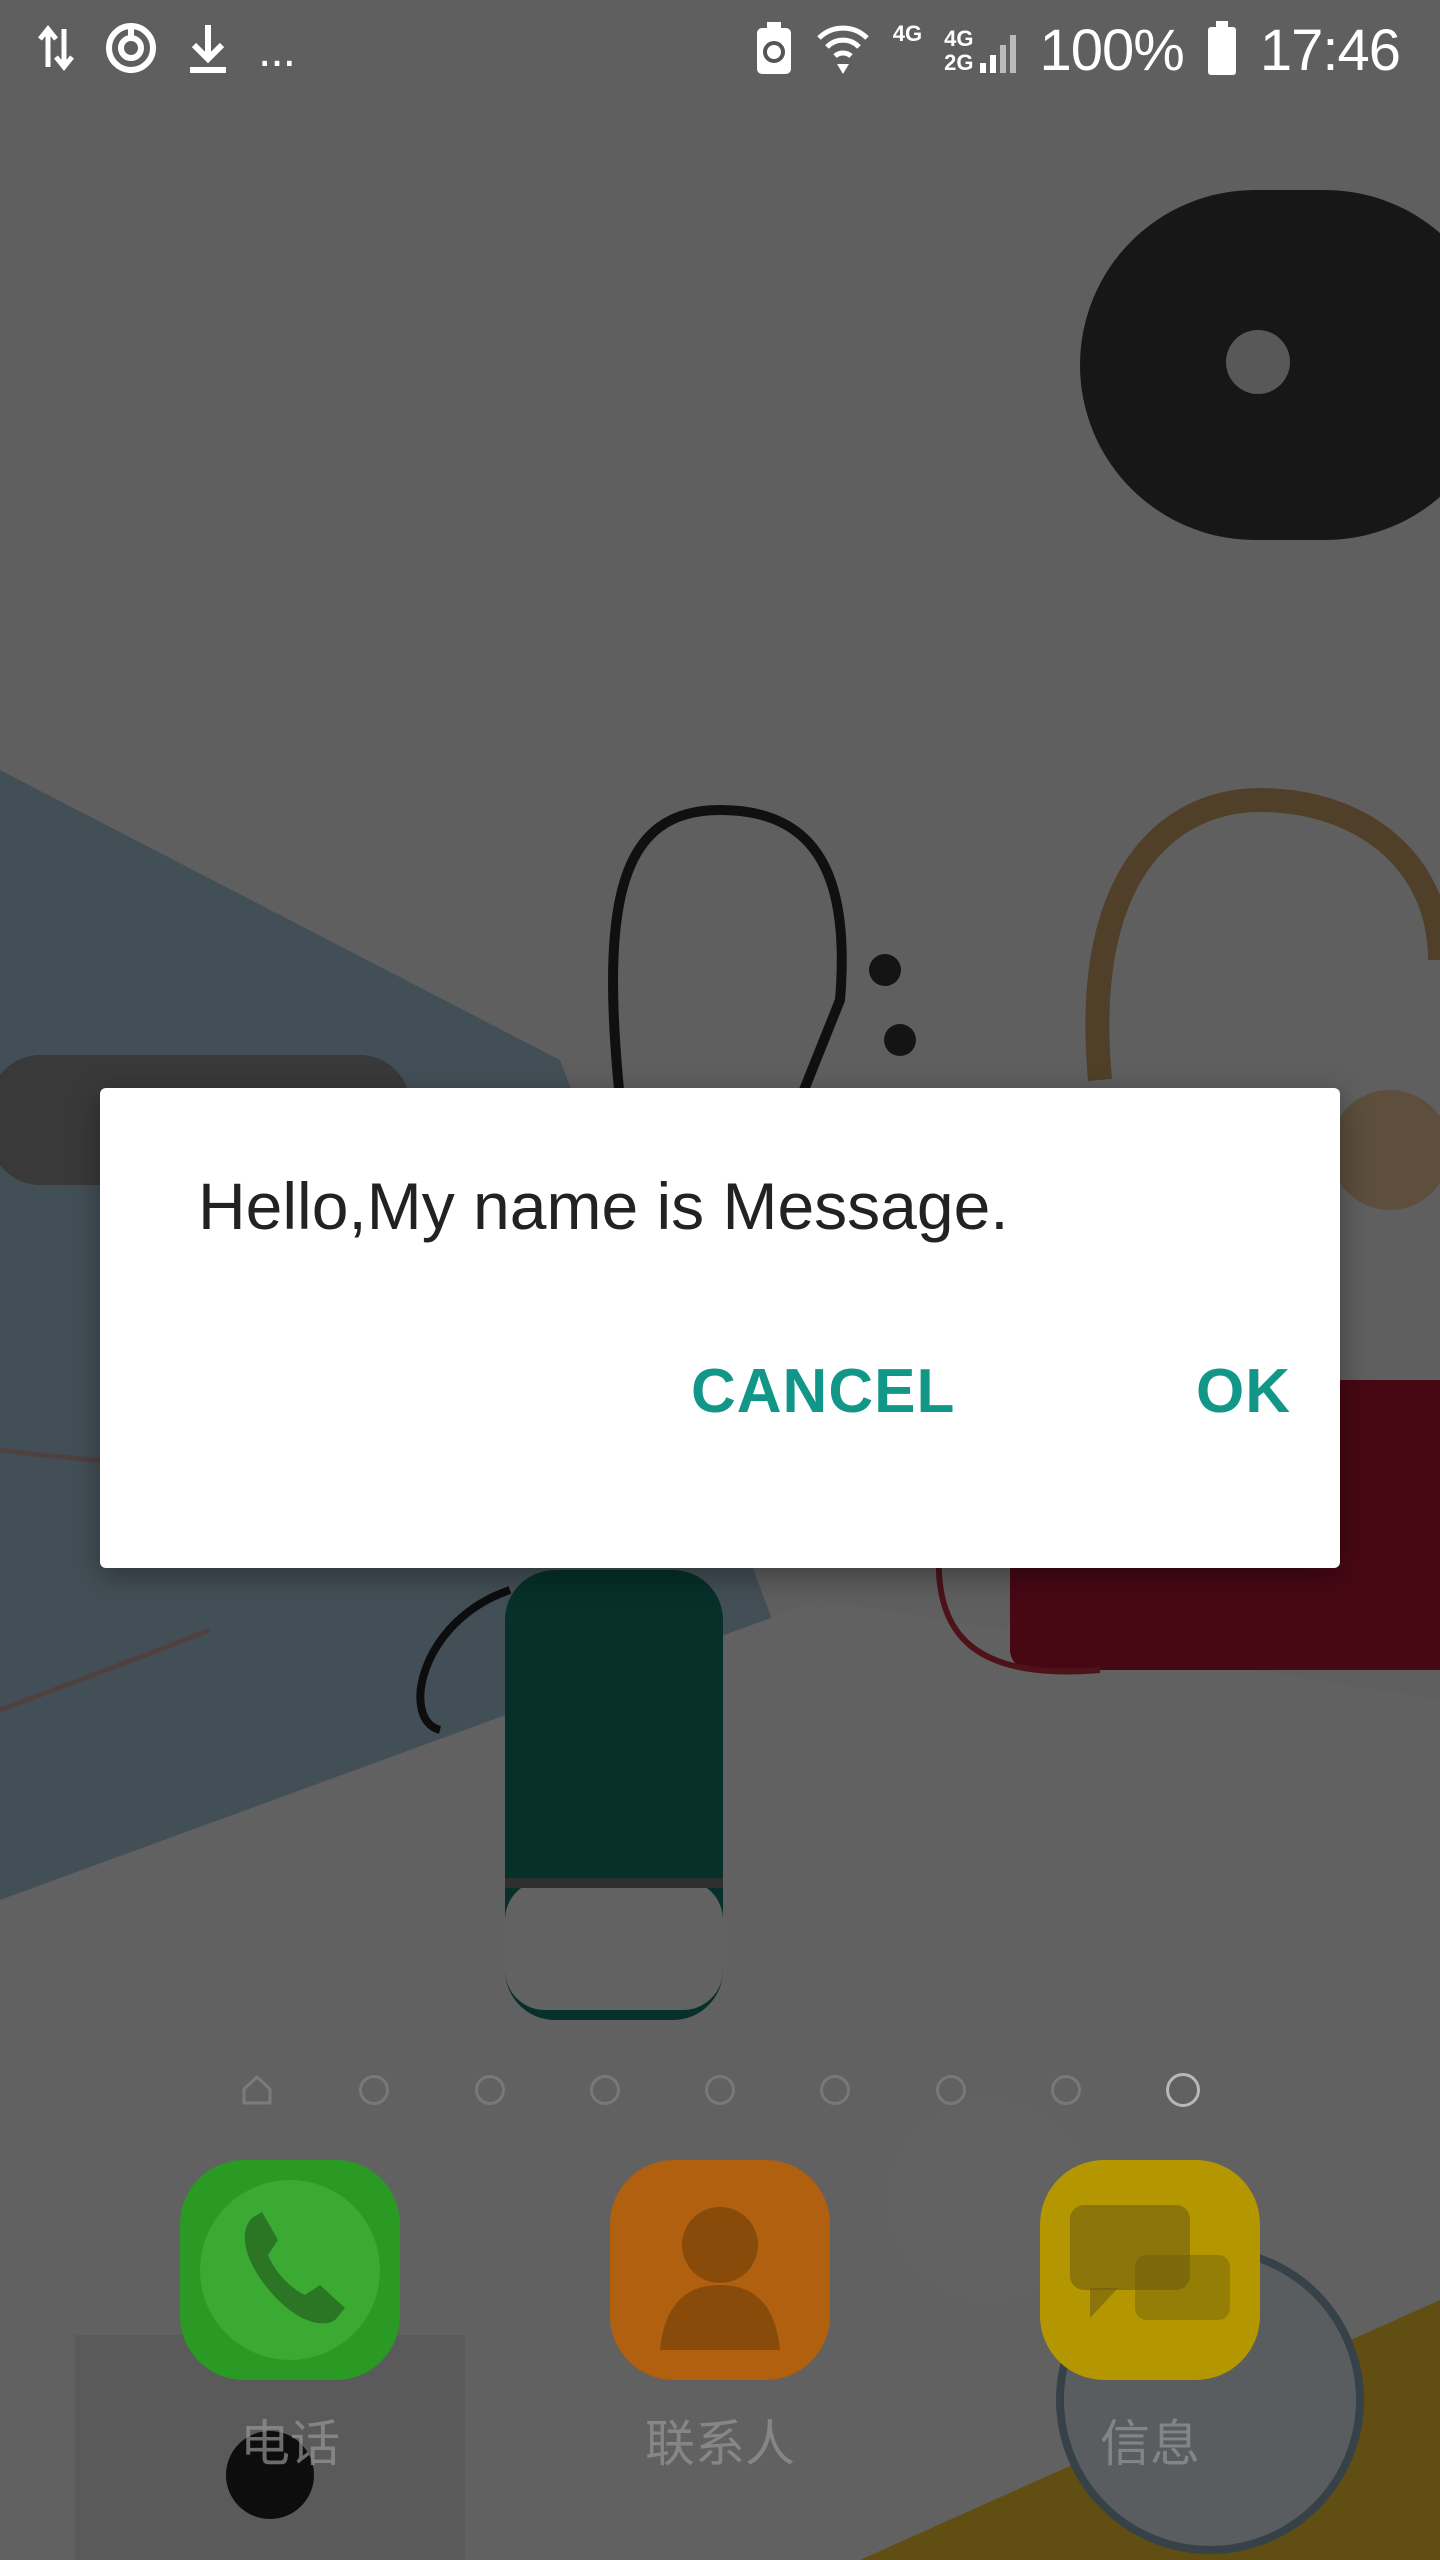  I want to click on dock-label-contacts: 联系人, so click(720, 2444).